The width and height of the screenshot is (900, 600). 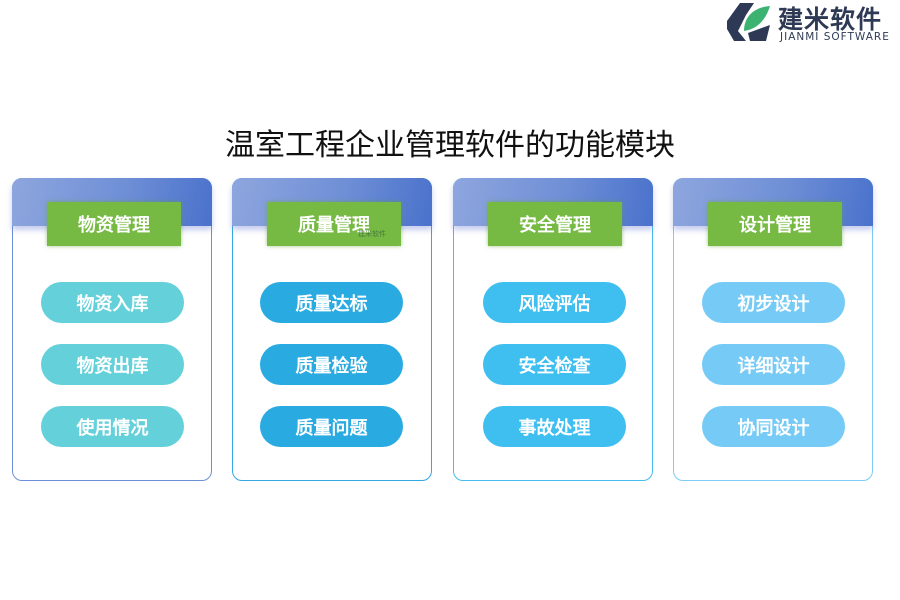 I want to click on feature-pill: 风险评估, so click(x=554, y=302).